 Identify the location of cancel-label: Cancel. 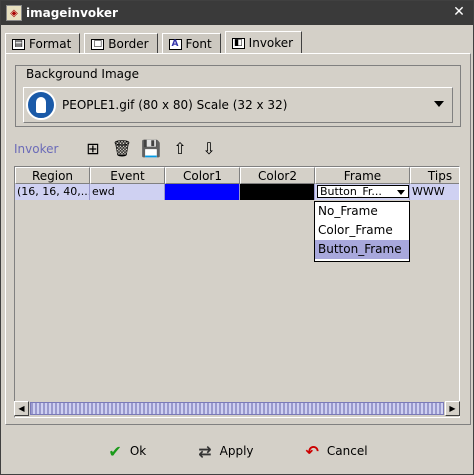
(347, 451).